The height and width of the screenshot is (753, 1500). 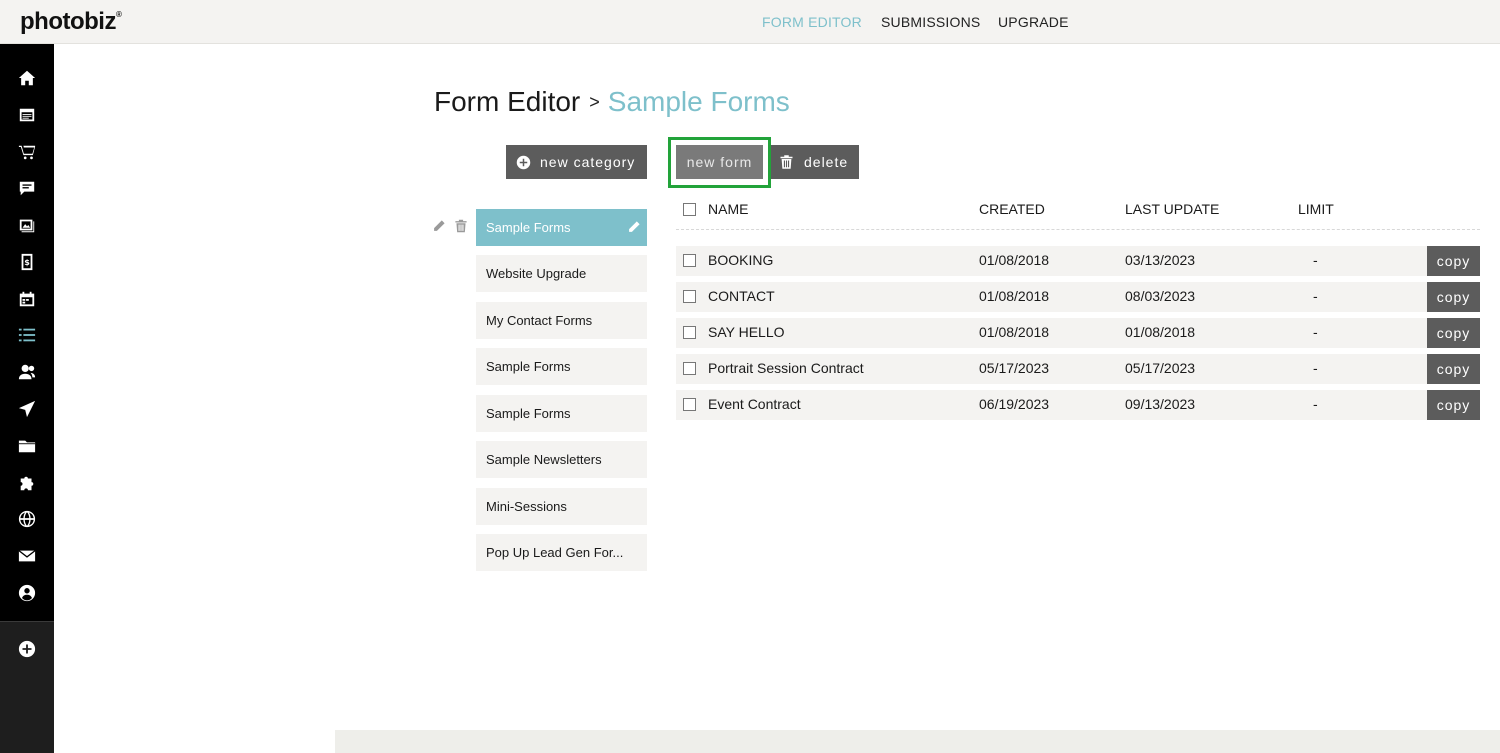 What do you see at coordinates (27, 398) in the screenshot?
I see `left-sidebar: $` at bounding box center [27, 398].